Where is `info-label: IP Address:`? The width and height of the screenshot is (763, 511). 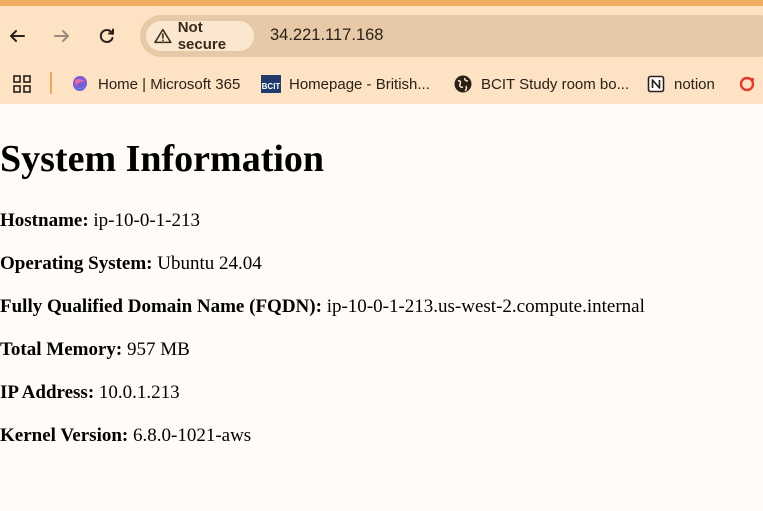
info-label: IP Address: is located at coordinates (47, 392).